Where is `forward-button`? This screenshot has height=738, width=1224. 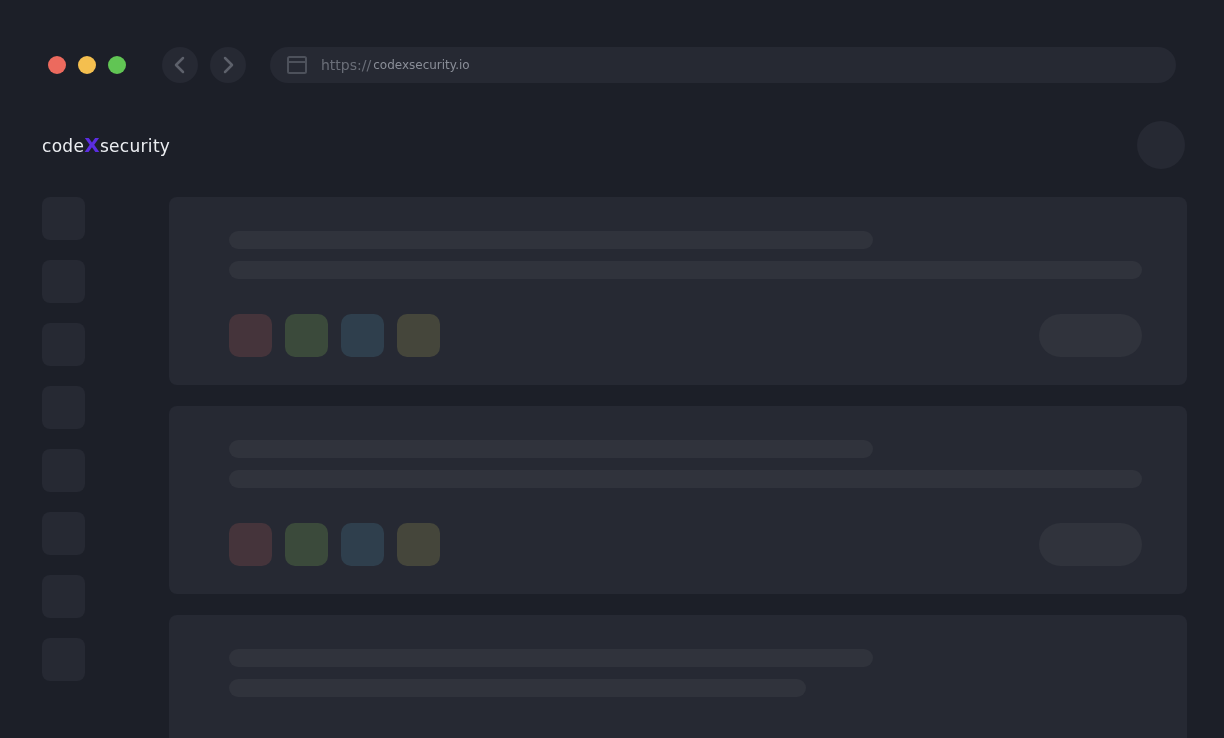 forward-button is located at coordinates (228, 65).